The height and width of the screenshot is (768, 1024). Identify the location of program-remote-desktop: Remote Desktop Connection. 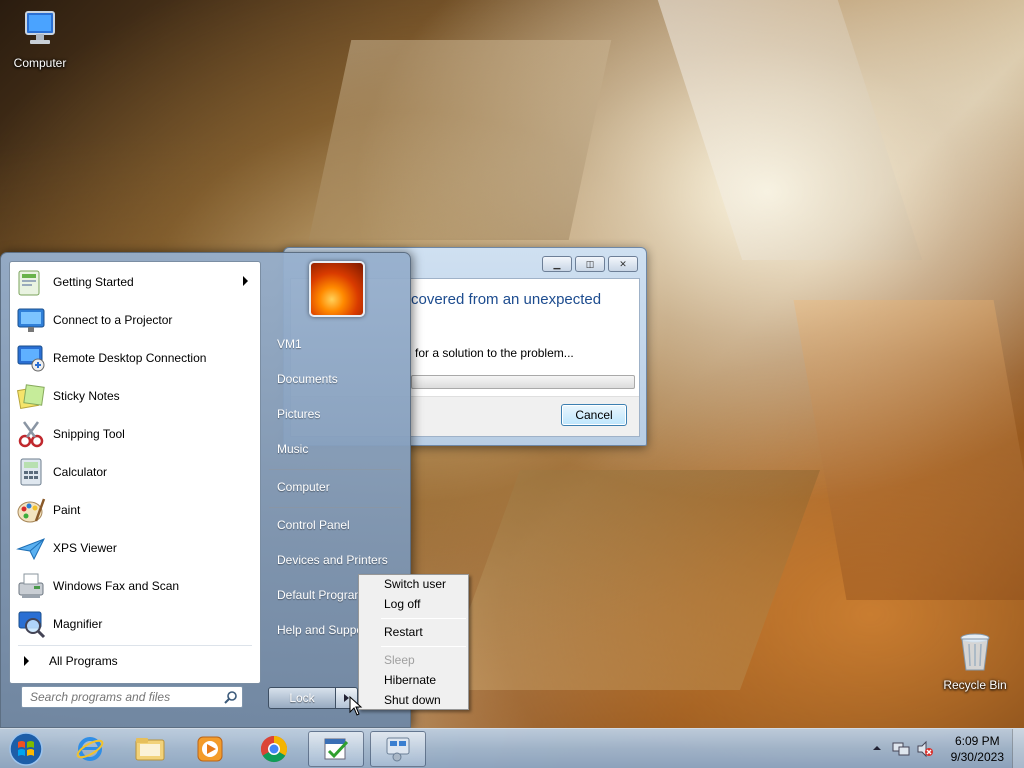
(136, 358).